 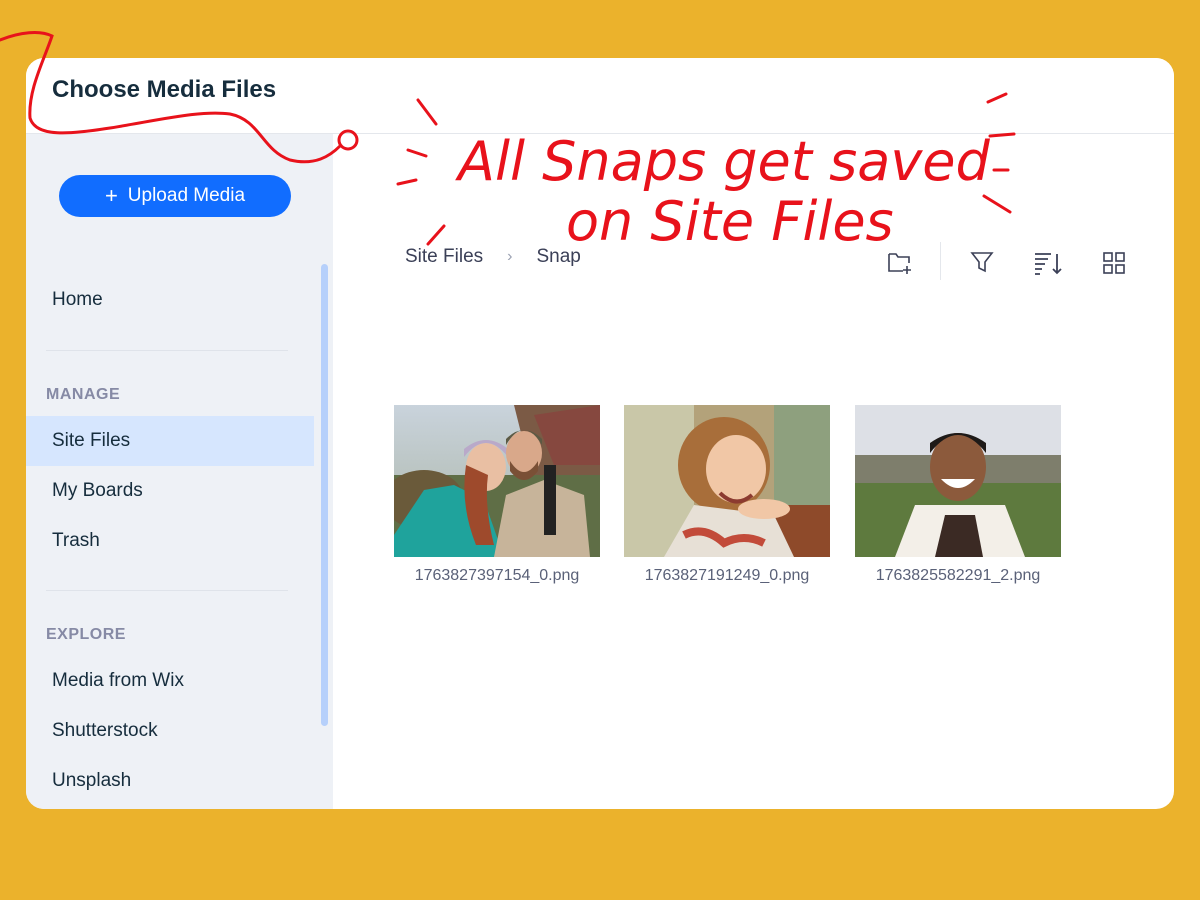 I want to click on file-thumbnail-smiling-girl, so click(x=727, y=481).